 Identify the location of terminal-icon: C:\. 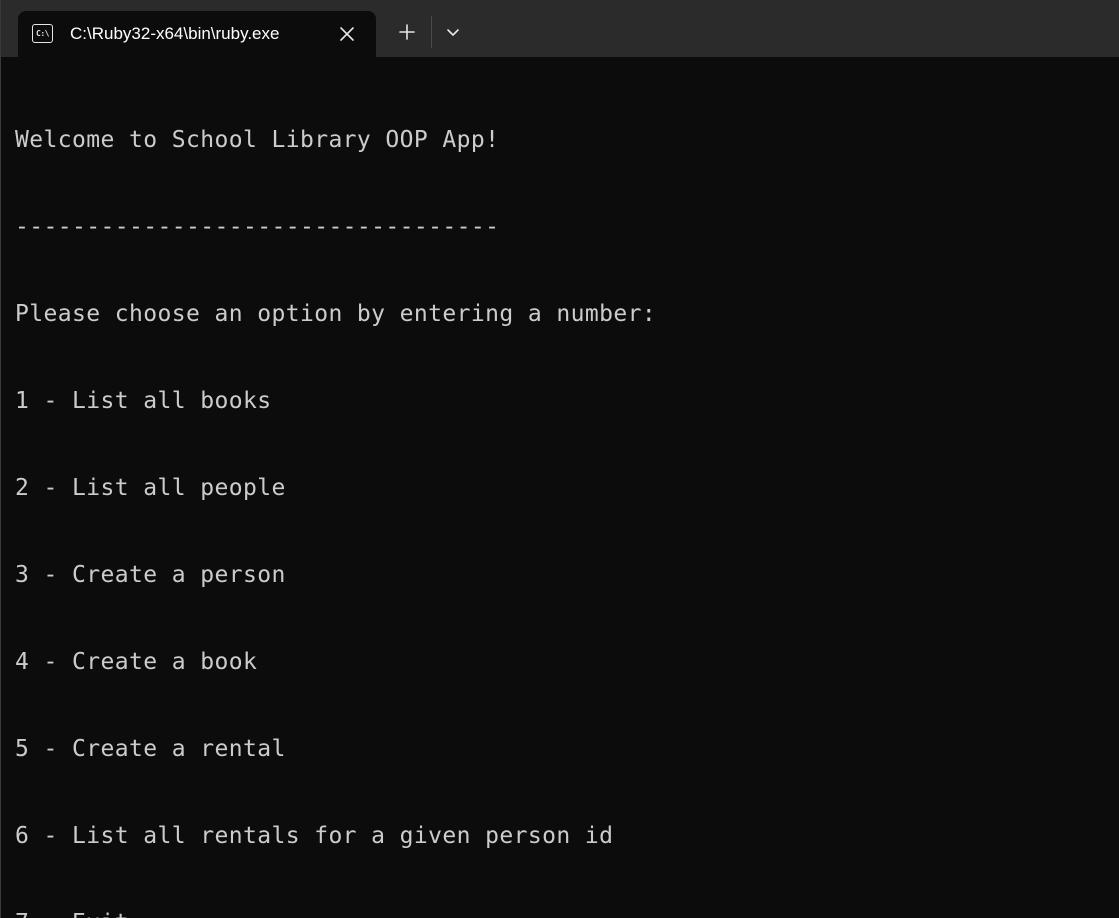
(42, 33).